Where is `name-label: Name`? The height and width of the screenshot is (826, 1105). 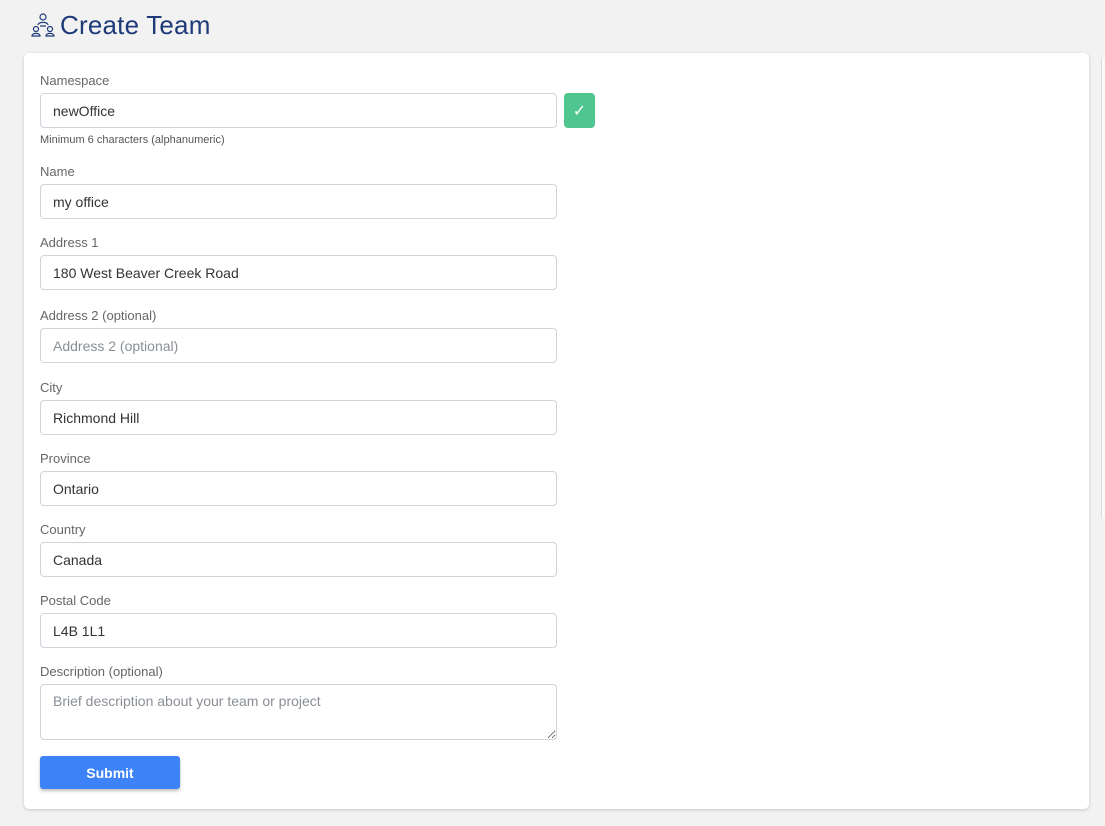
name-label: Name is located at coordinates (57, 171).